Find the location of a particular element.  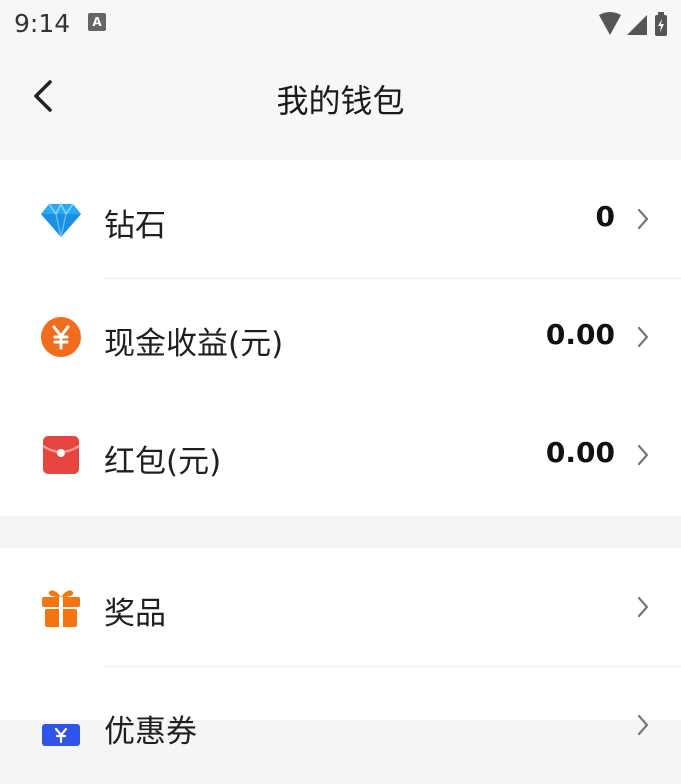

wallet-row-label: 现金收益(元) is located at coordinates (194, 344).